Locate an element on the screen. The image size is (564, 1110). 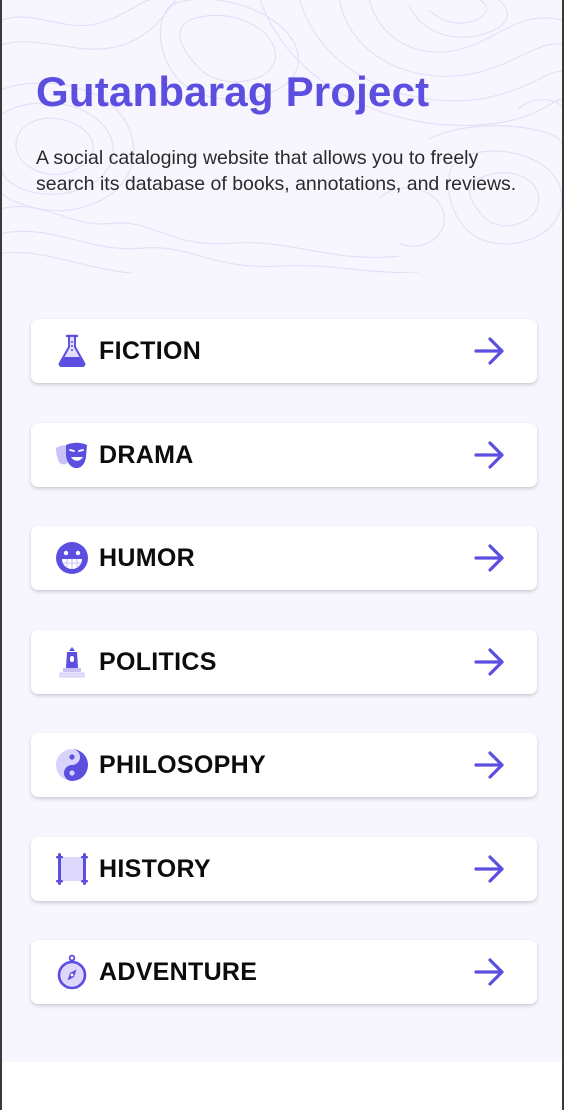
category-card-politics: POLITICS is located at coordinates (284, 661).